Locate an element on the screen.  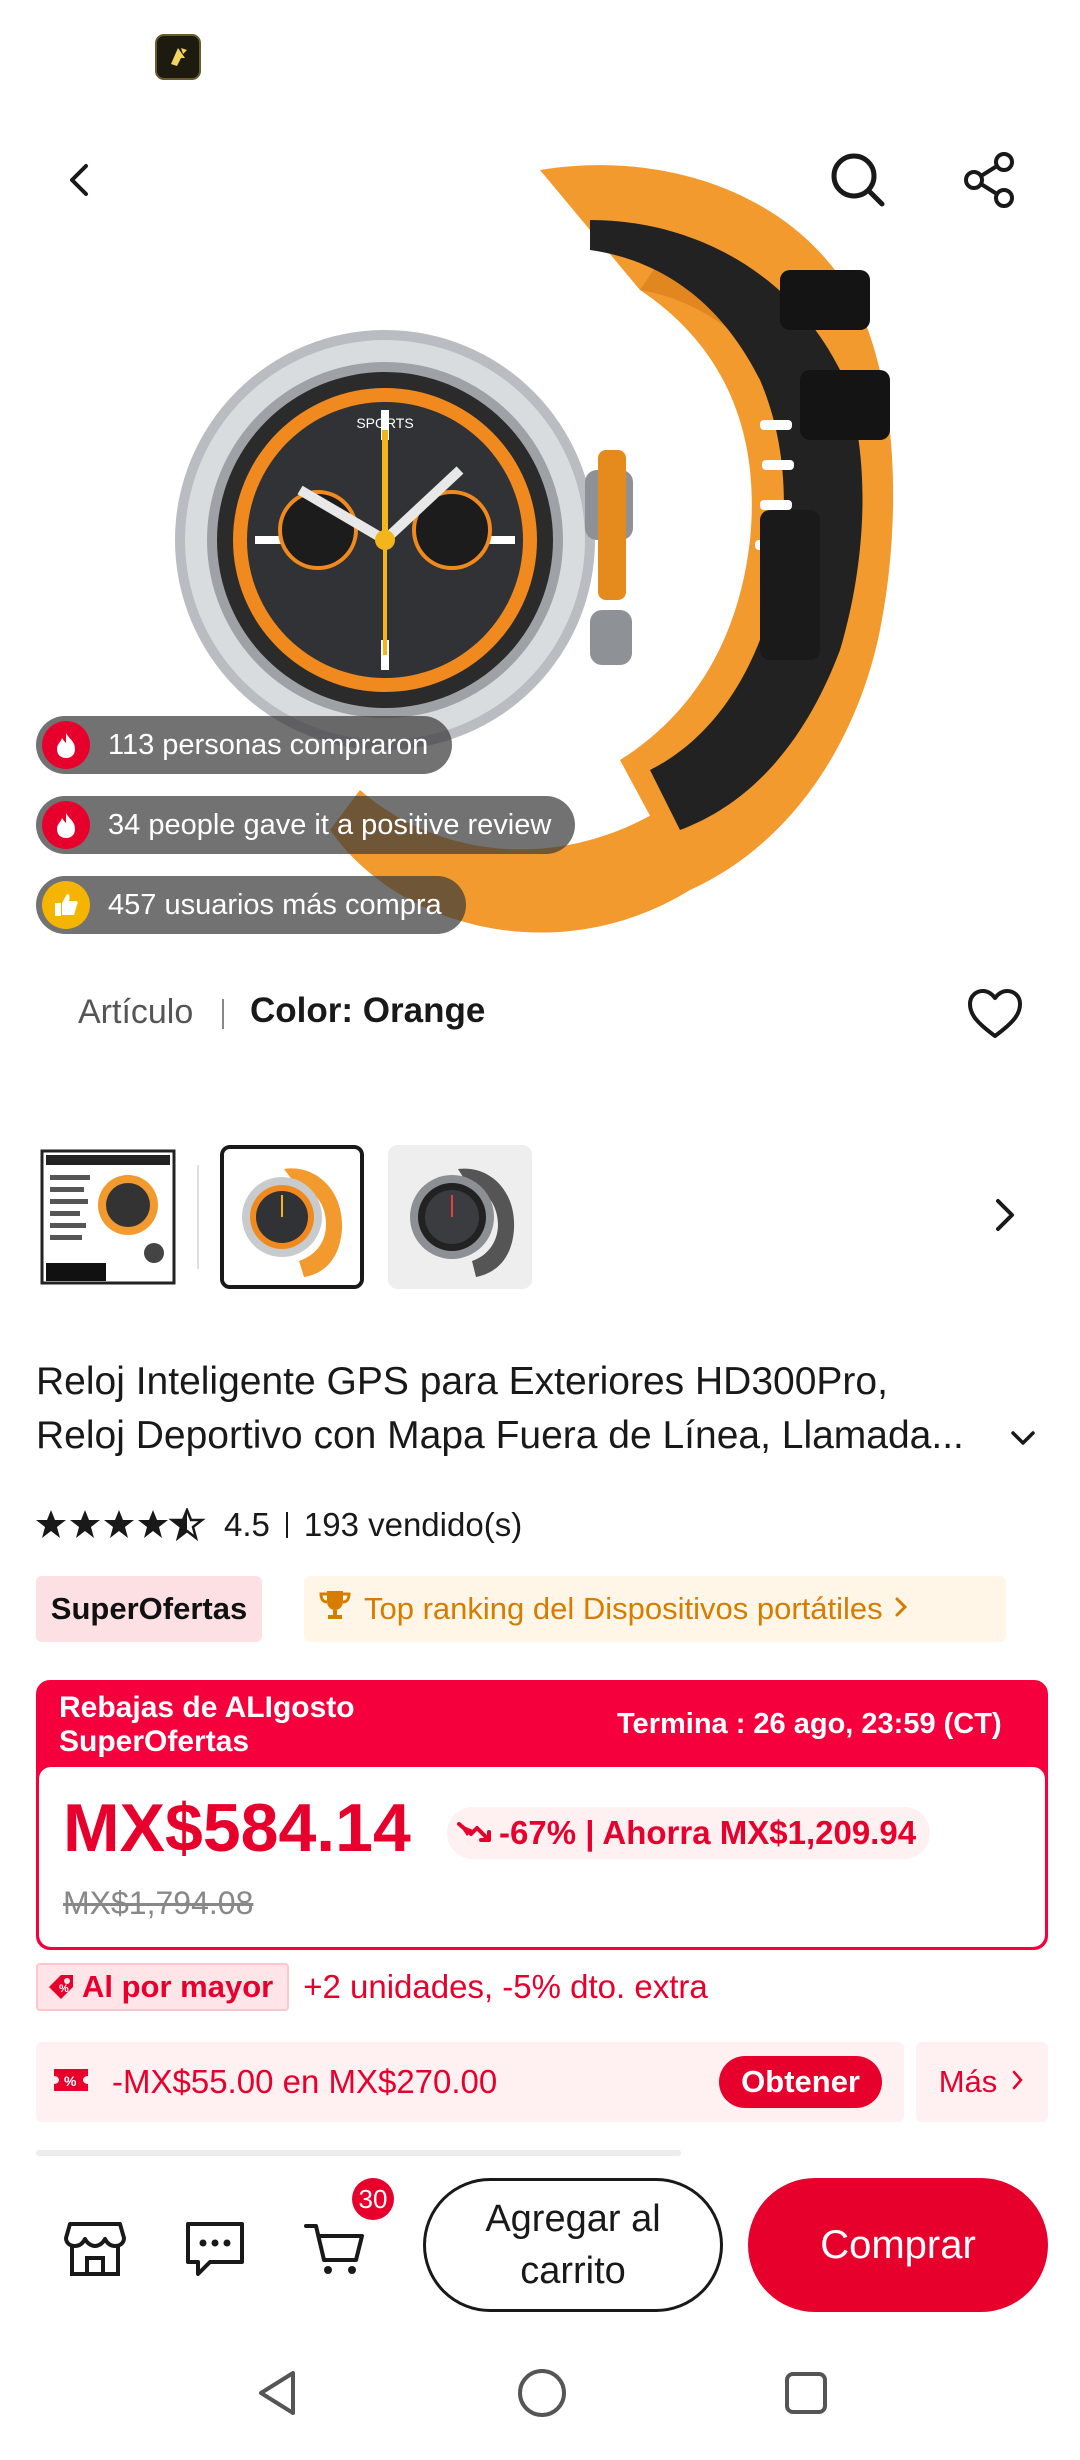
deal-title: Rebajas de ALIgosto is located at coordinates (207, 1707).